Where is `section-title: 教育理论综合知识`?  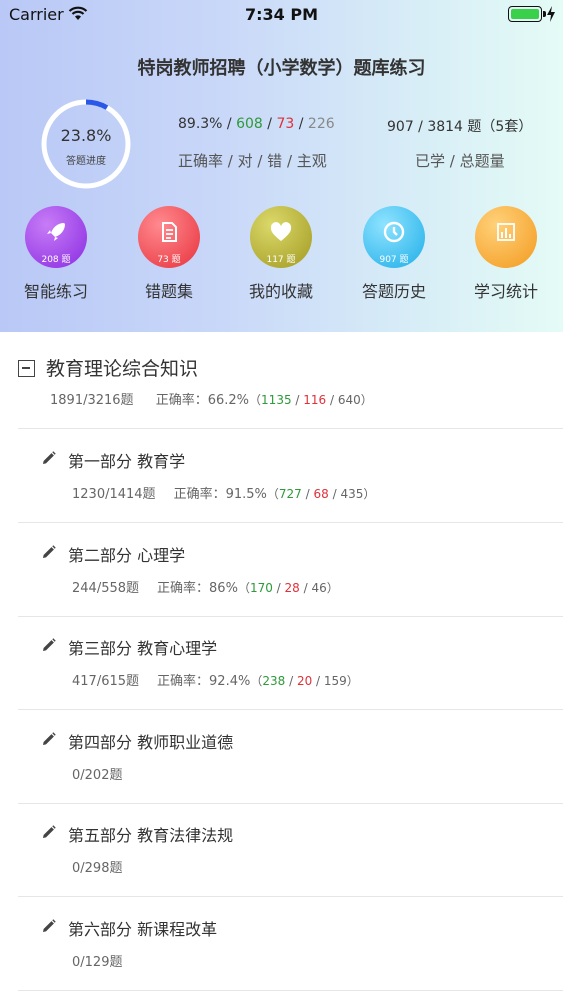 section-title: 教育理论综合知识 is located at coordinates (122, 369).